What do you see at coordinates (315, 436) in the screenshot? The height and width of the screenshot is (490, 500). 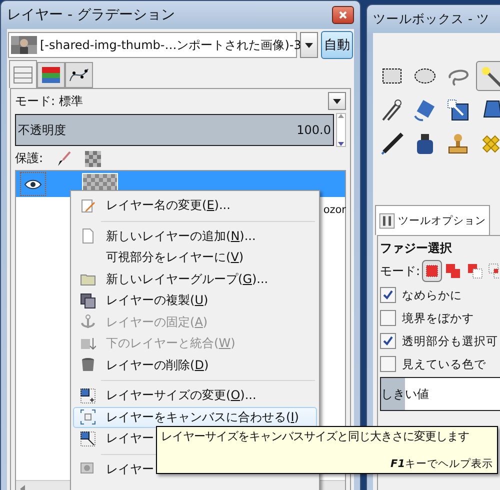 I see `tooltip-text: レイヤーサイズをキャンバスサイズと同じ大きさに変更します` at bounding box center [315, 436].